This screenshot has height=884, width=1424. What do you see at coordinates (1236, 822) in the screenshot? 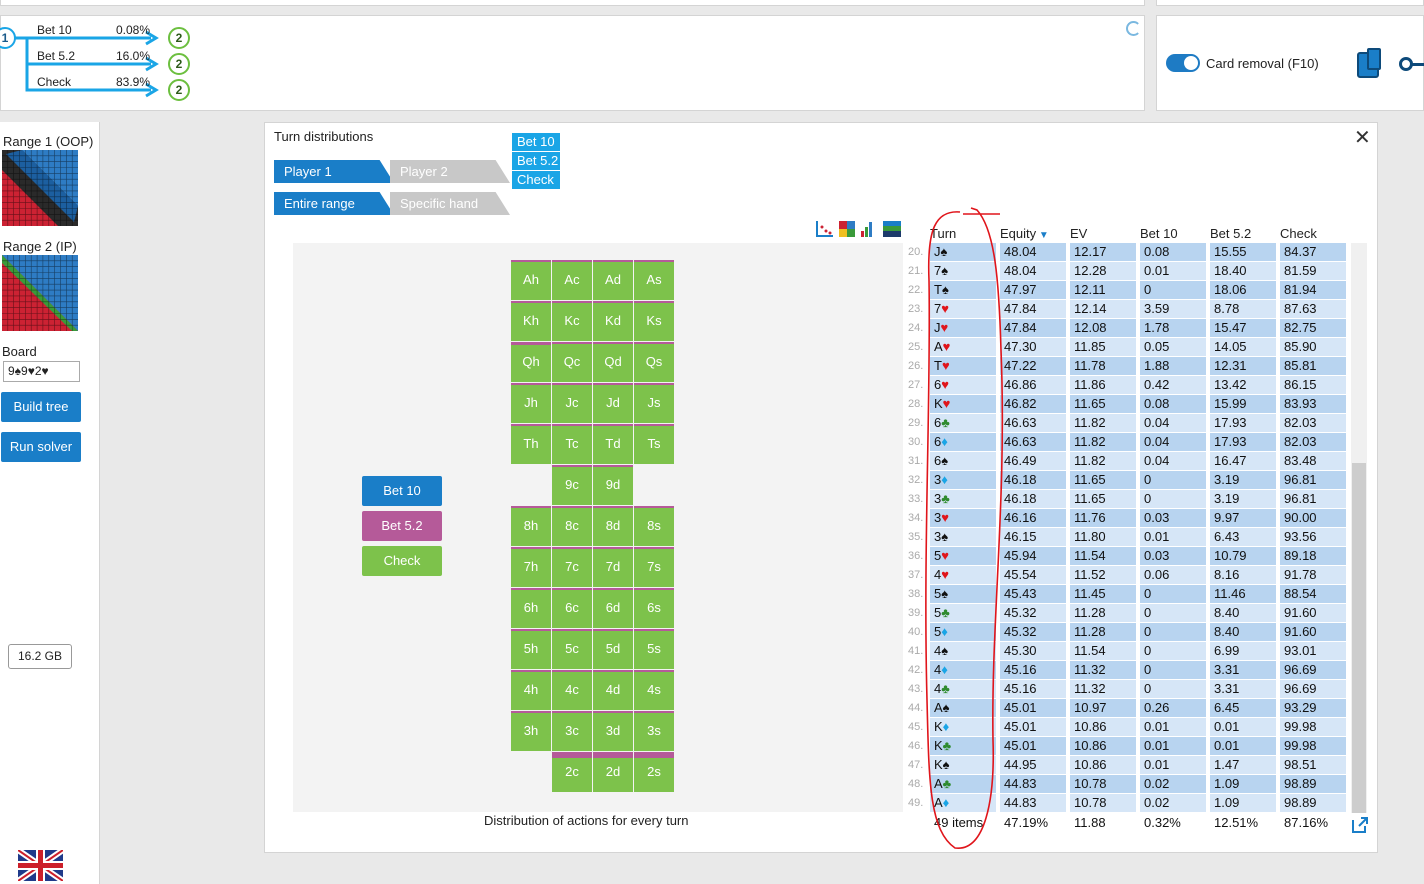
I see `footer-bet52: 12.51%` at bounding box center [1236, 822].